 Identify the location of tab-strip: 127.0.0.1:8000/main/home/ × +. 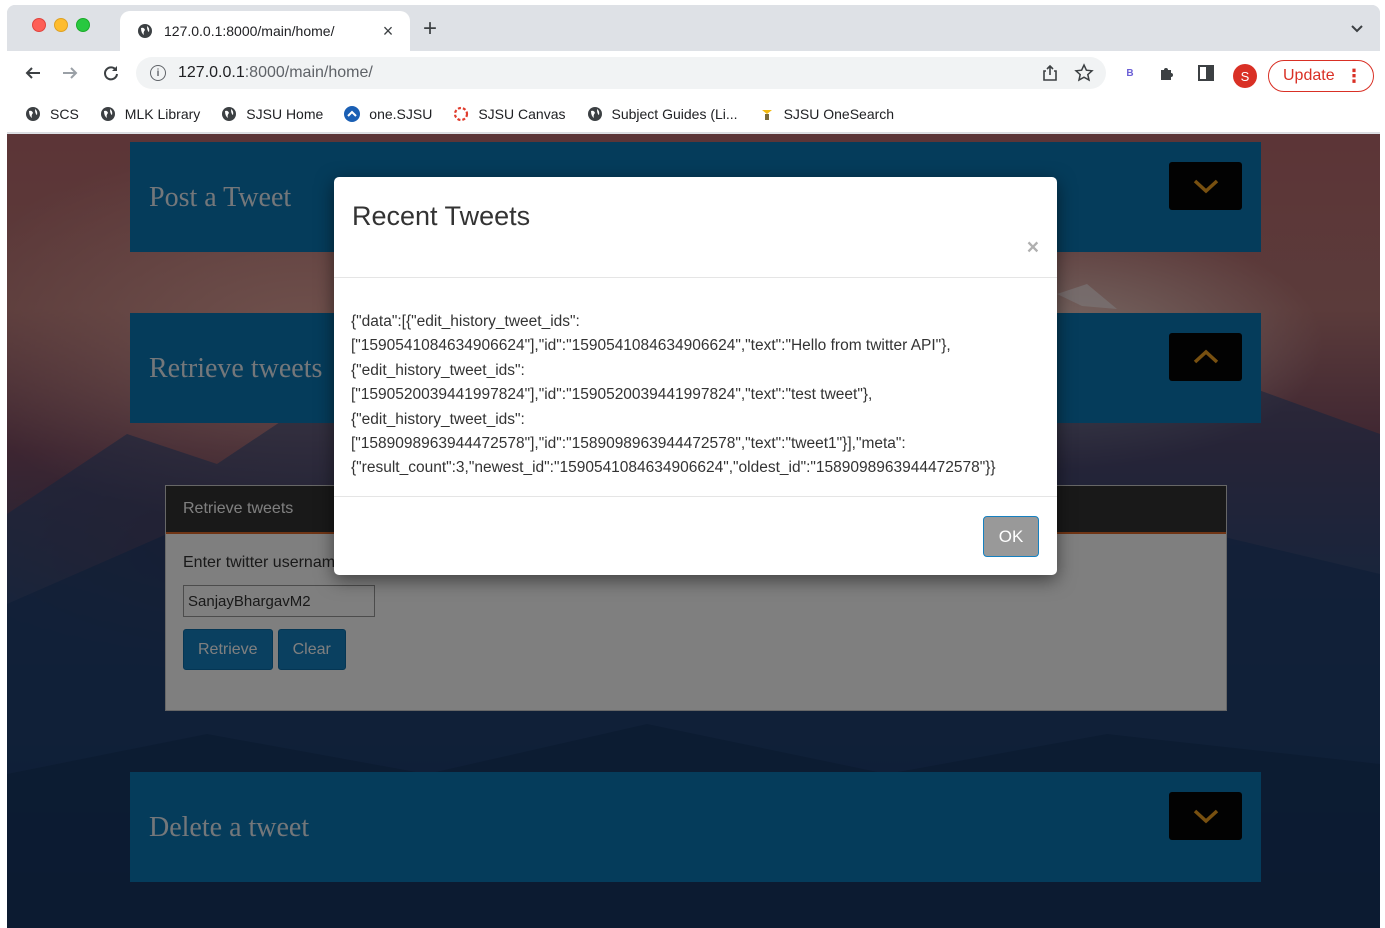
(693, 28).